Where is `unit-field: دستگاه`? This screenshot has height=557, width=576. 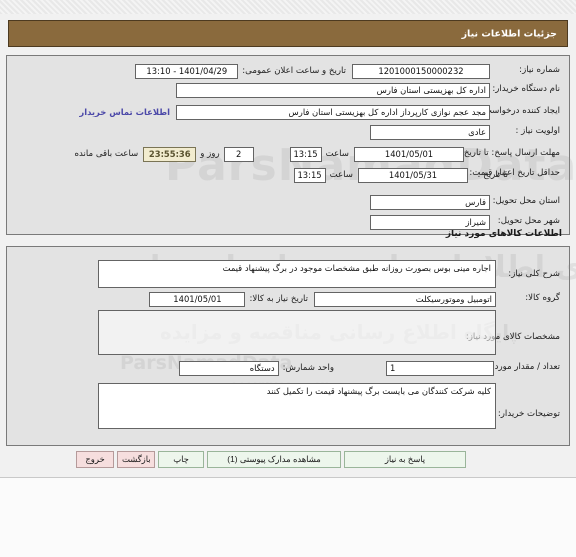
unit-field: دستگاه is located at coordinates (228, 368).